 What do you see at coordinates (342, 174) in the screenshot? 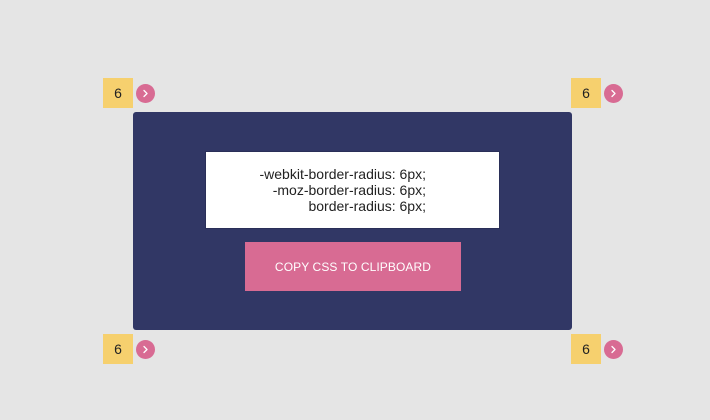
I see `css-line-webkit: -webkit-border-radius: 6px;` at bounding box center [342, 174].